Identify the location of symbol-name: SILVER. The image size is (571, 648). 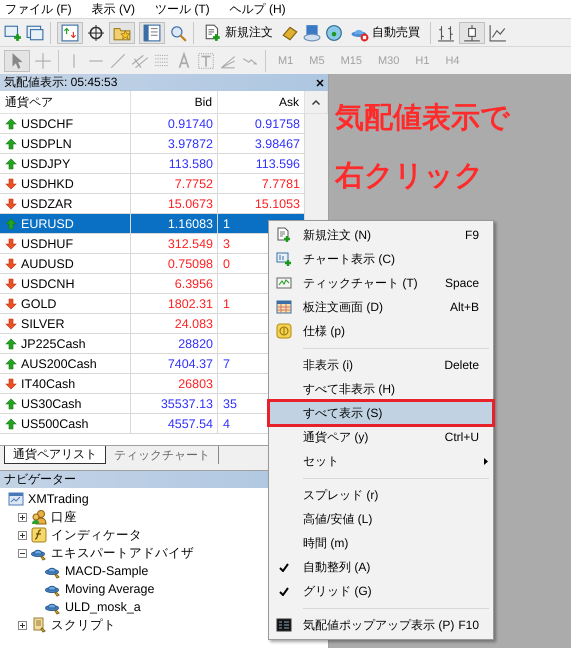
(43, 323).